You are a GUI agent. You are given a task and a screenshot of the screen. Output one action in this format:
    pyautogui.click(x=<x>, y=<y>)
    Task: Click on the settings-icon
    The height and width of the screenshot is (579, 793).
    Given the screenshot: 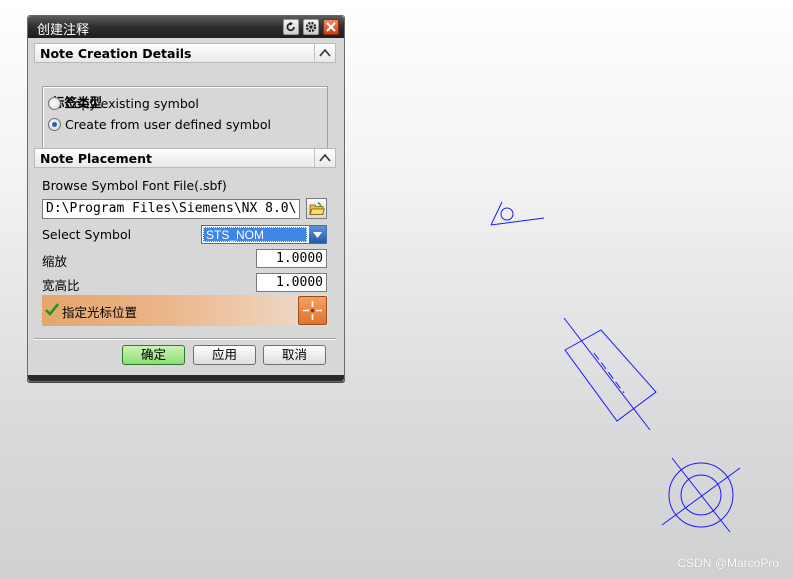 What is the action you would take?
    pyautogui.click(x=311, y=27)
    